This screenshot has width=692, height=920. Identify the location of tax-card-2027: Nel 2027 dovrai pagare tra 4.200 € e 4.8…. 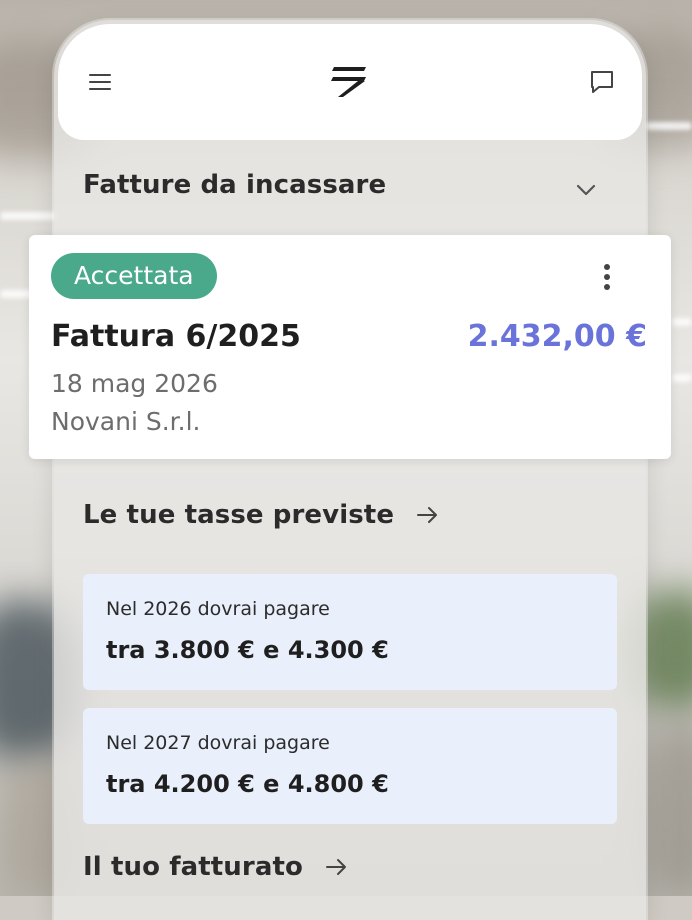
(350, 766).